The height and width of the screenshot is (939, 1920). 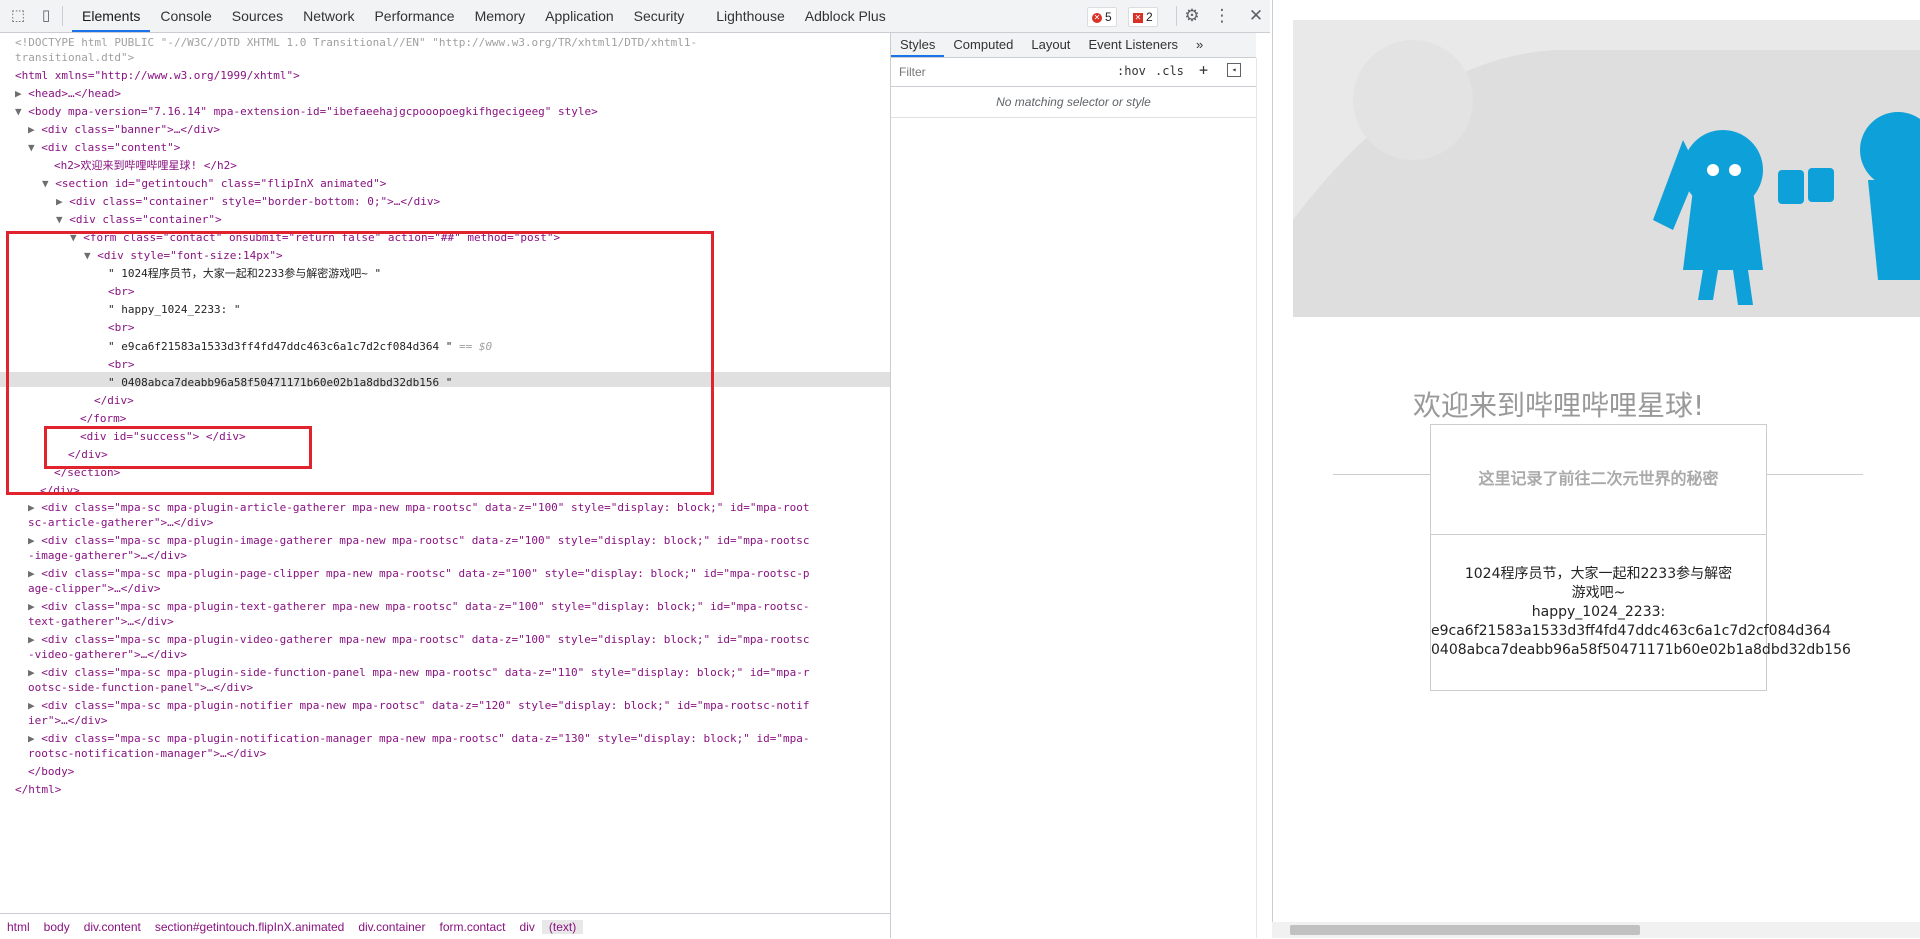 I want to click on tab-lighthouse: Lighthouse, so click(x=750, y=16).